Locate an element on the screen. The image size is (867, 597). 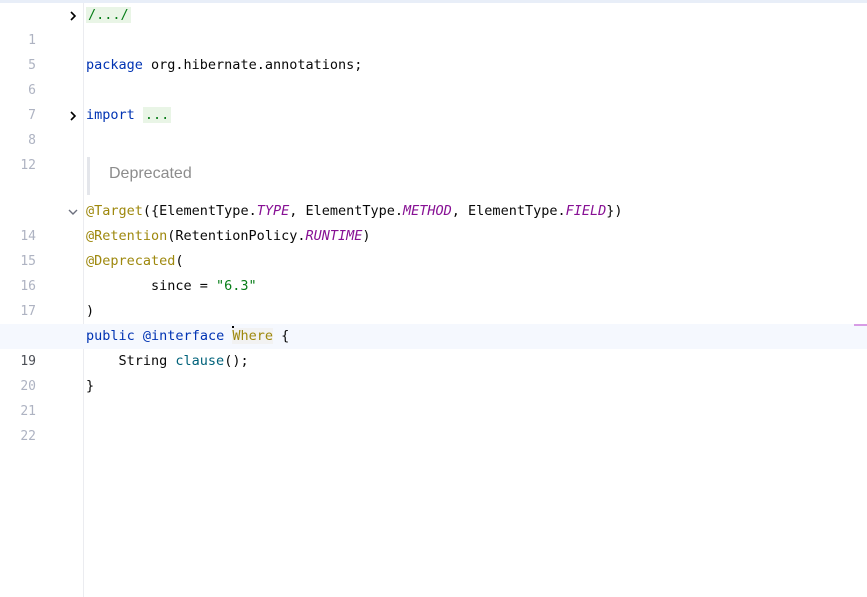
string-literal: "6.3" is located at coordinates (236, 286).